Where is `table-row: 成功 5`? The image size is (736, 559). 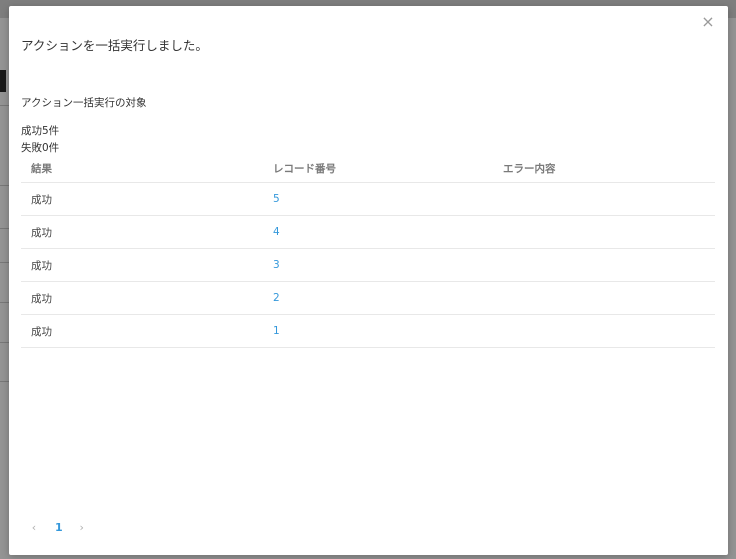 table-row: 成功 5 is located at coordinates (368, 199).